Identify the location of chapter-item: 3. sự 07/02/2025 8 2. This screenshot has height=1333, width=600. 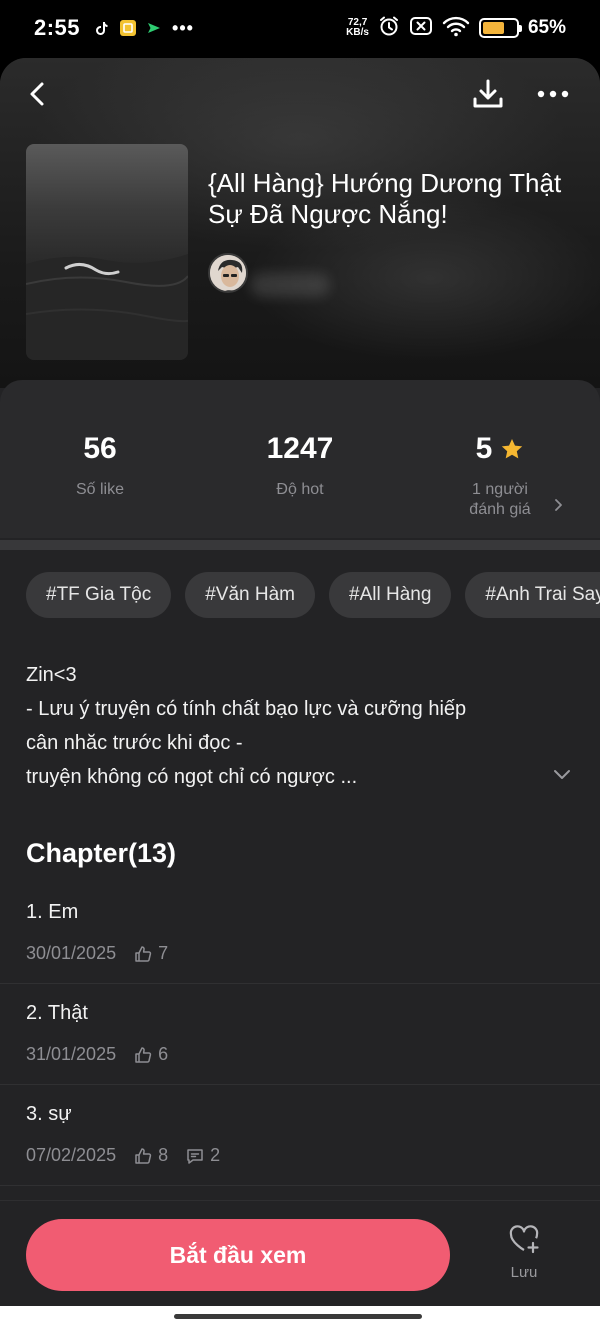
(300, 1135).